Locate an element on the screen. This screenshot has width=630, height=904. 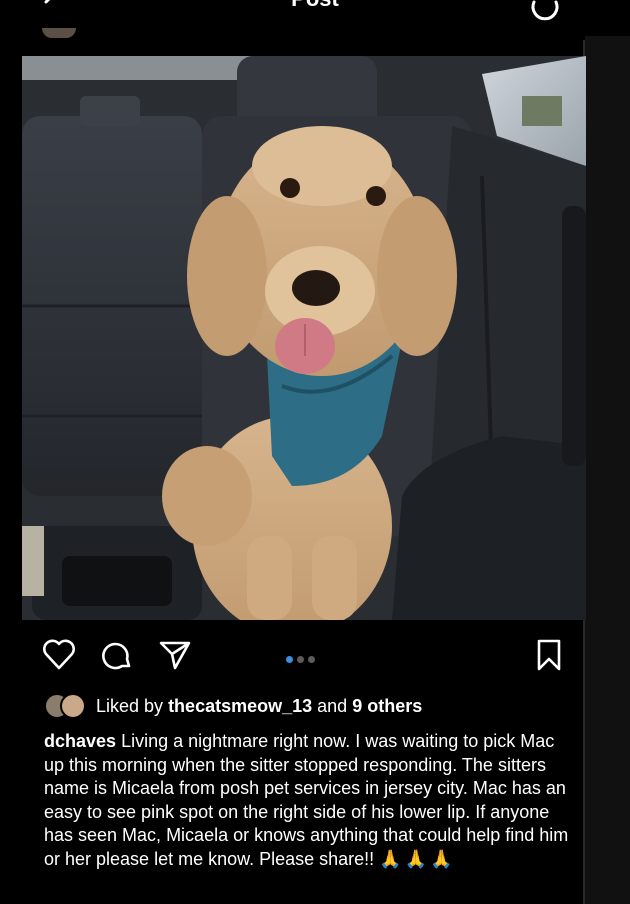
likes-row: Liked by thecatsmeow_13 and 9 others is located at coordinates (233, 706).